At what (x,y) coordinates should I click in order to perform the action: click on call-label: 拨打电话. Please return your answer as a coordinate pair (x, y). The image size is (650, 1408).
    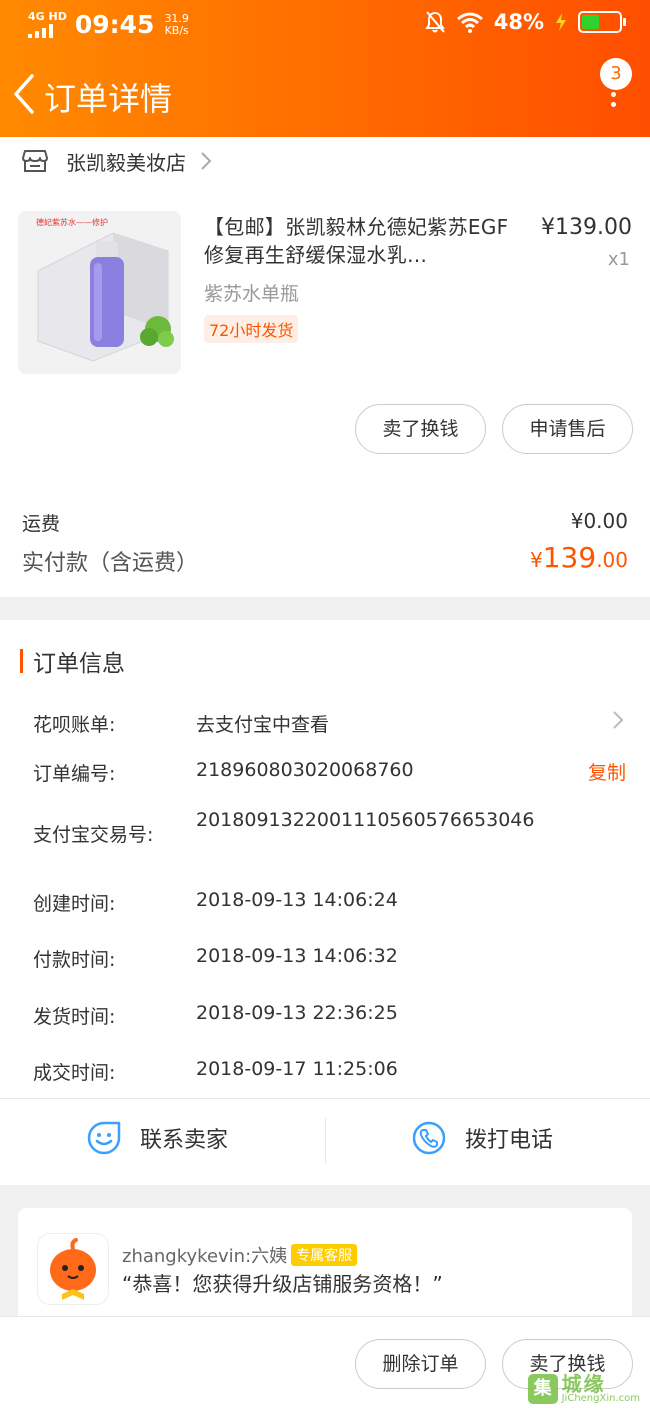
    Looking at the image, I should click on (509, 1140).